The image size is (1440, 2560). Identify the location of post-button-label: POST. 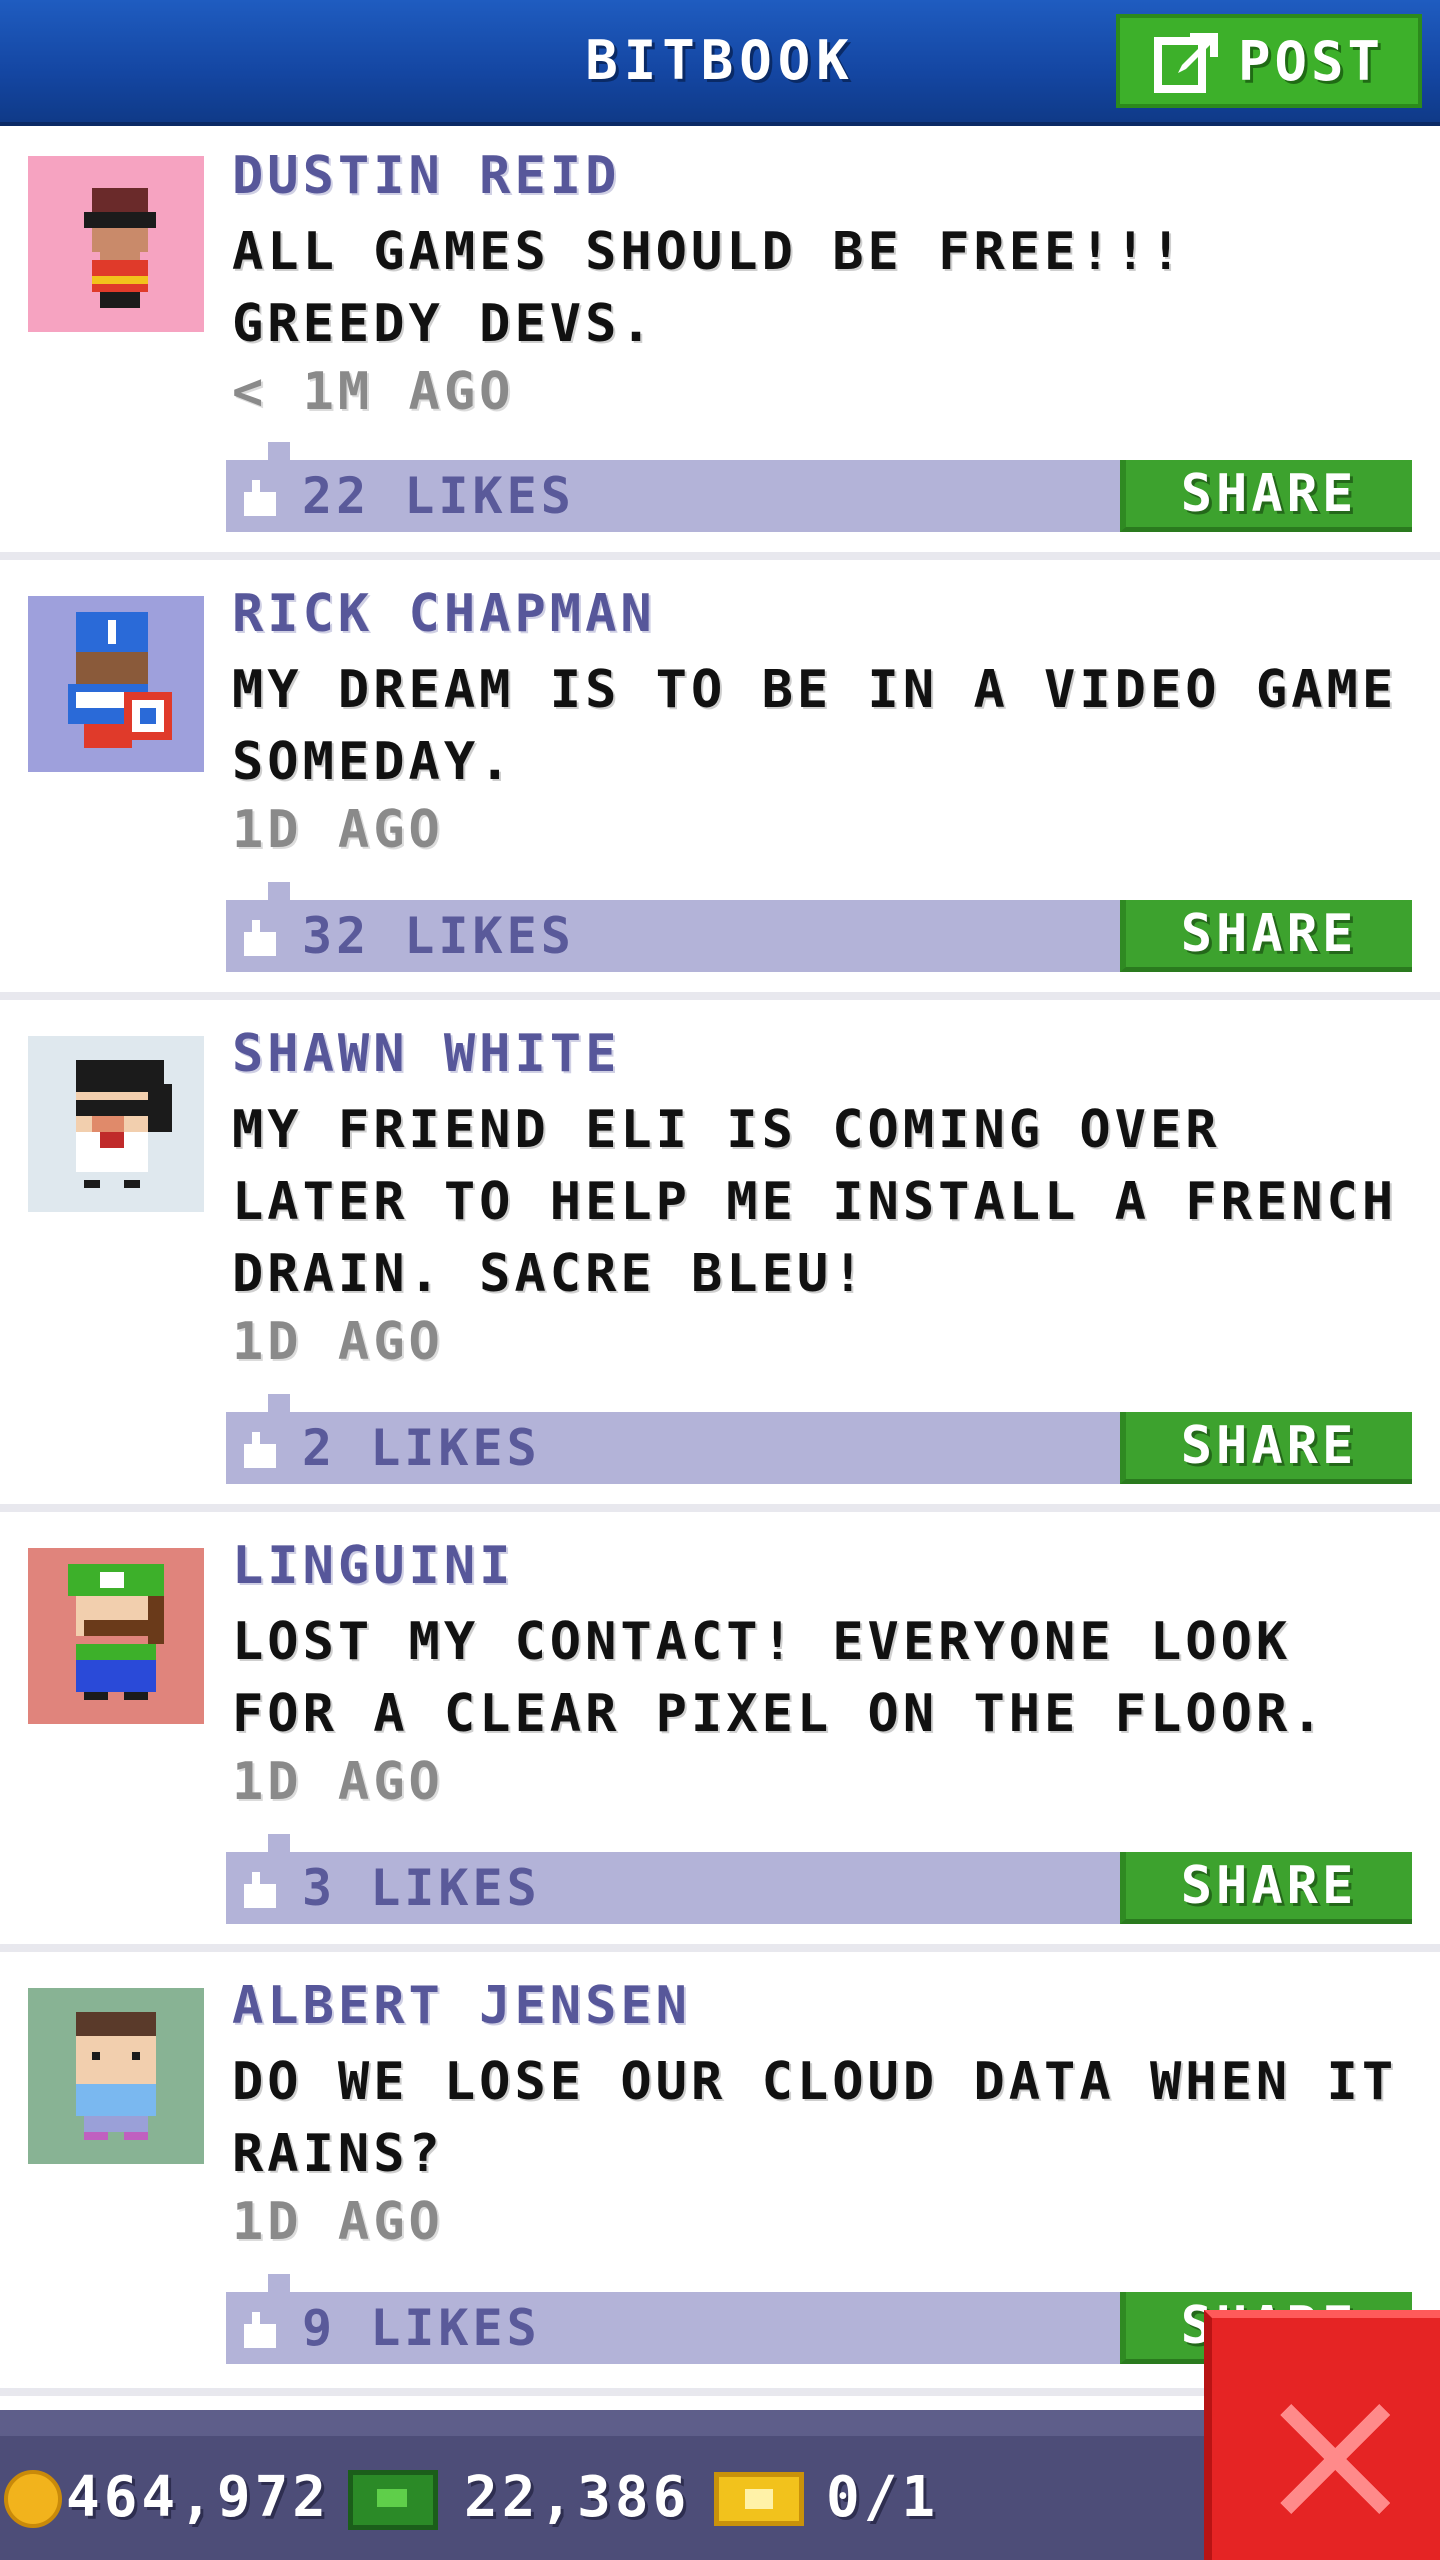
(1311, 61).